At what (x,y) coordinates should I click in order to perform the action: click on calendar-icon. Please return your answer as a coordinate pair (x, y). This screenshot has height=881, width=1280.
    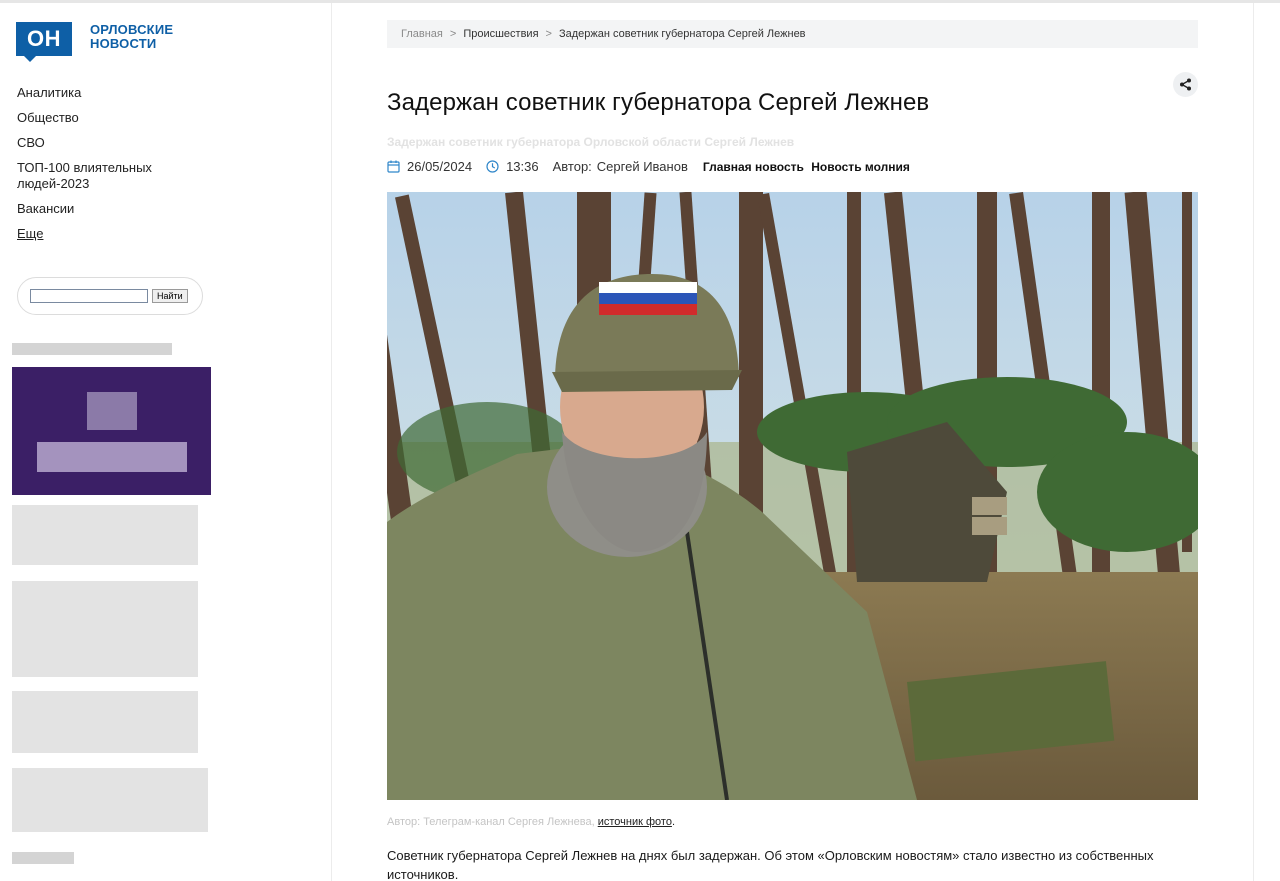
    Looking at the image, I should click on (394, 167).